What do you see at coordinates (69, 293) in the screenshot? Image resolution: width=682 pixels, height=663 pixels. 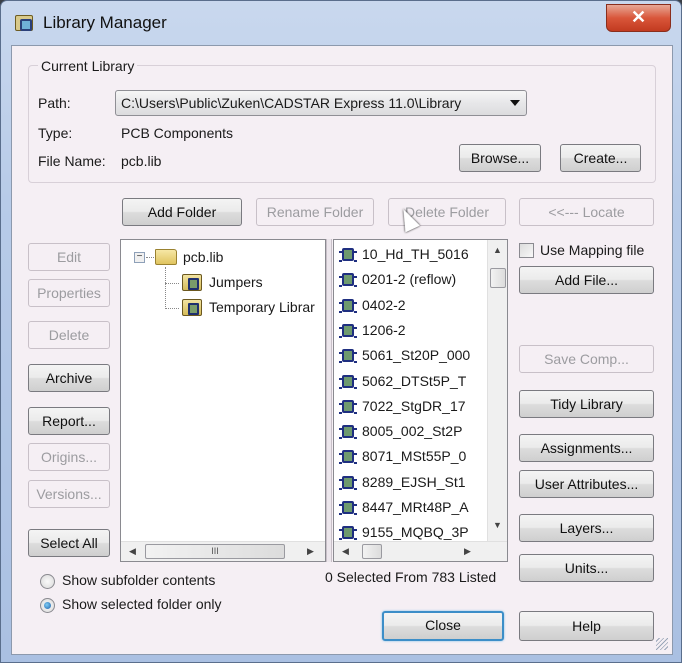 I see `properties-button: Properties` at bounding box center [69, 293].